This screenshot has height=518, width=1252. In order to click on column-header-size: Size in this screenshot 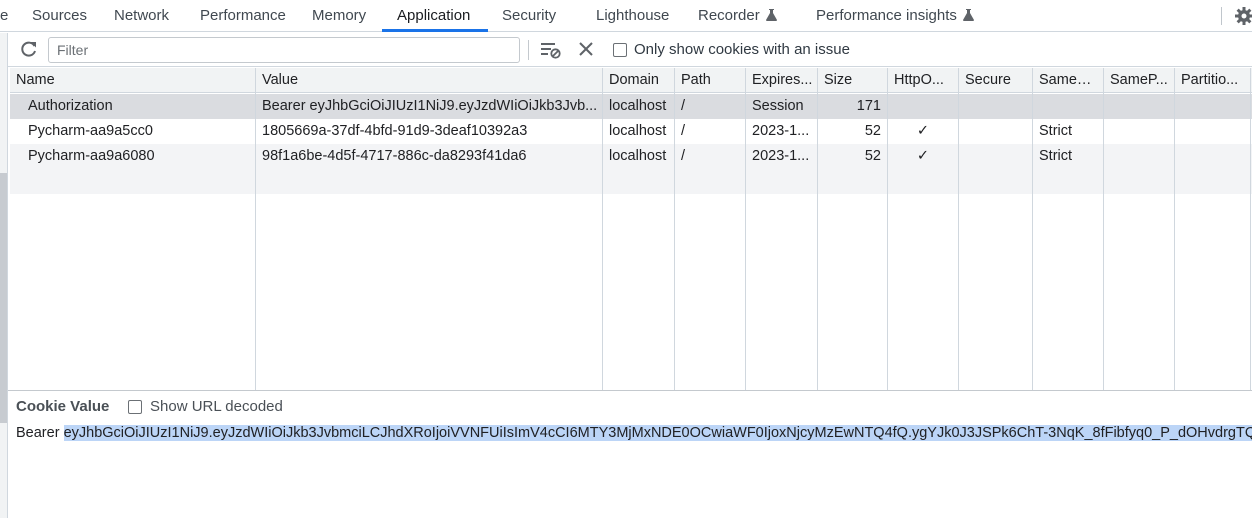, I will do `click(852, 80)`.